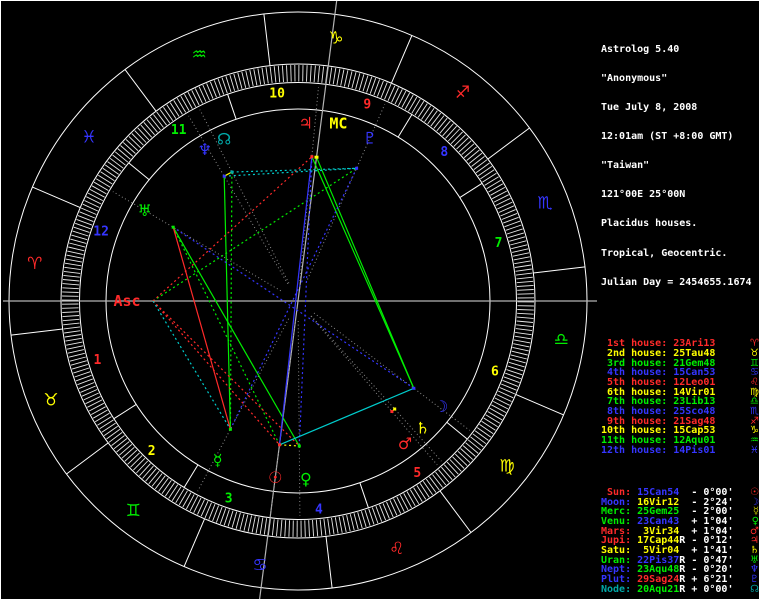 The image size is (760, 600). I want to click on house-row: 12th house: 14Pis01 ♓, so click(680, 450).